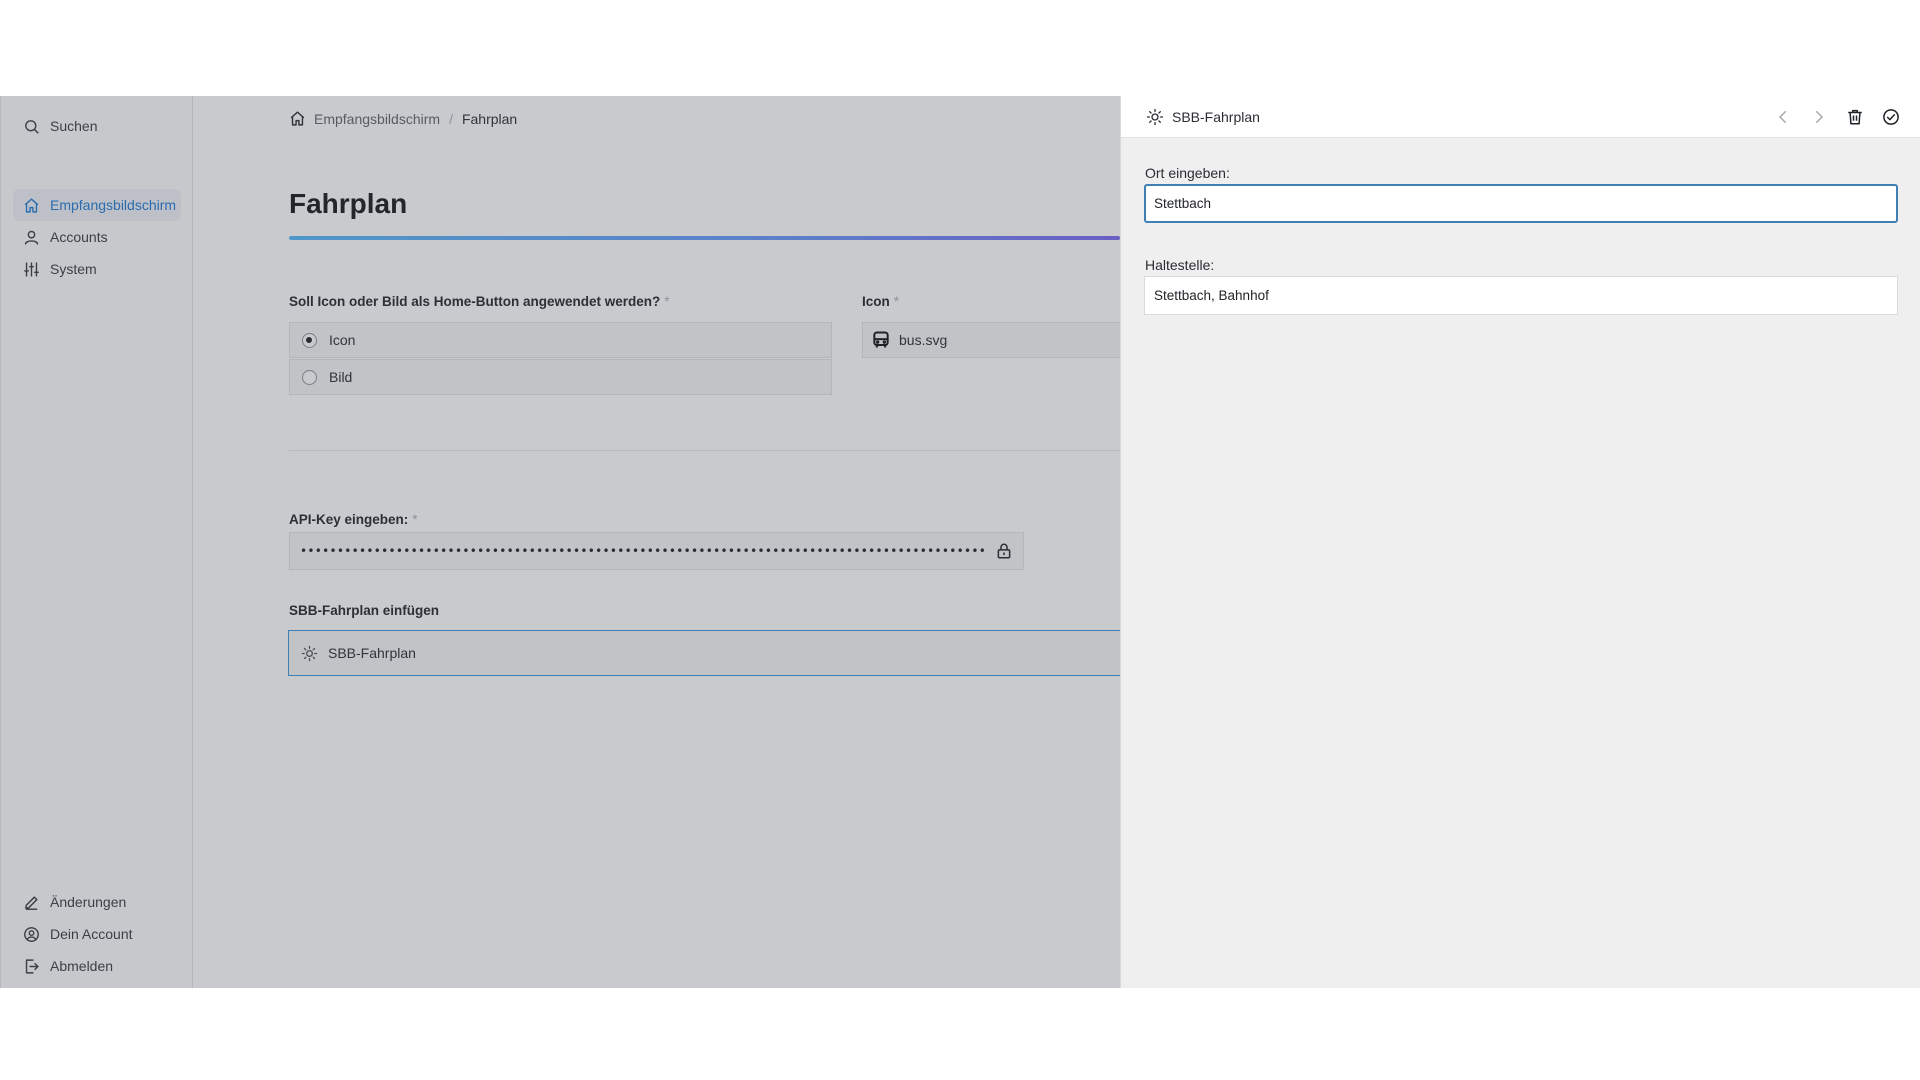 This screenshot has width=1920, height=1080. I want to click on location-label: Ort eingeben:, so click(1187, 173).